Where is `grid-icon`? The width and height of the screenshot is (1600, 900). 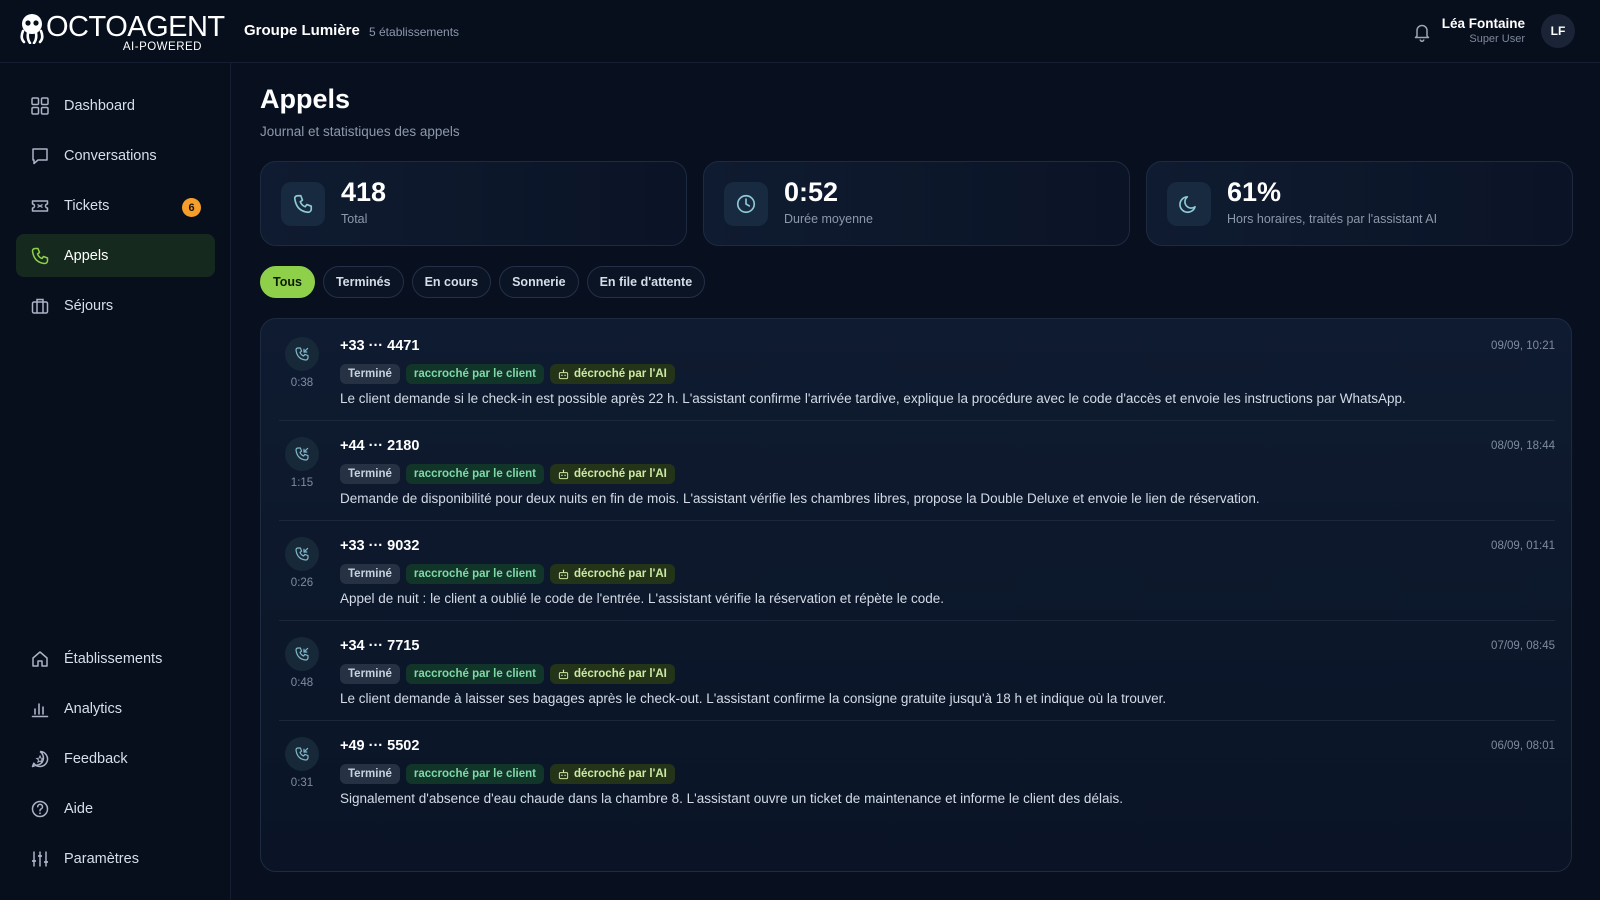
grid-icon is located at coordinates (40, 105).